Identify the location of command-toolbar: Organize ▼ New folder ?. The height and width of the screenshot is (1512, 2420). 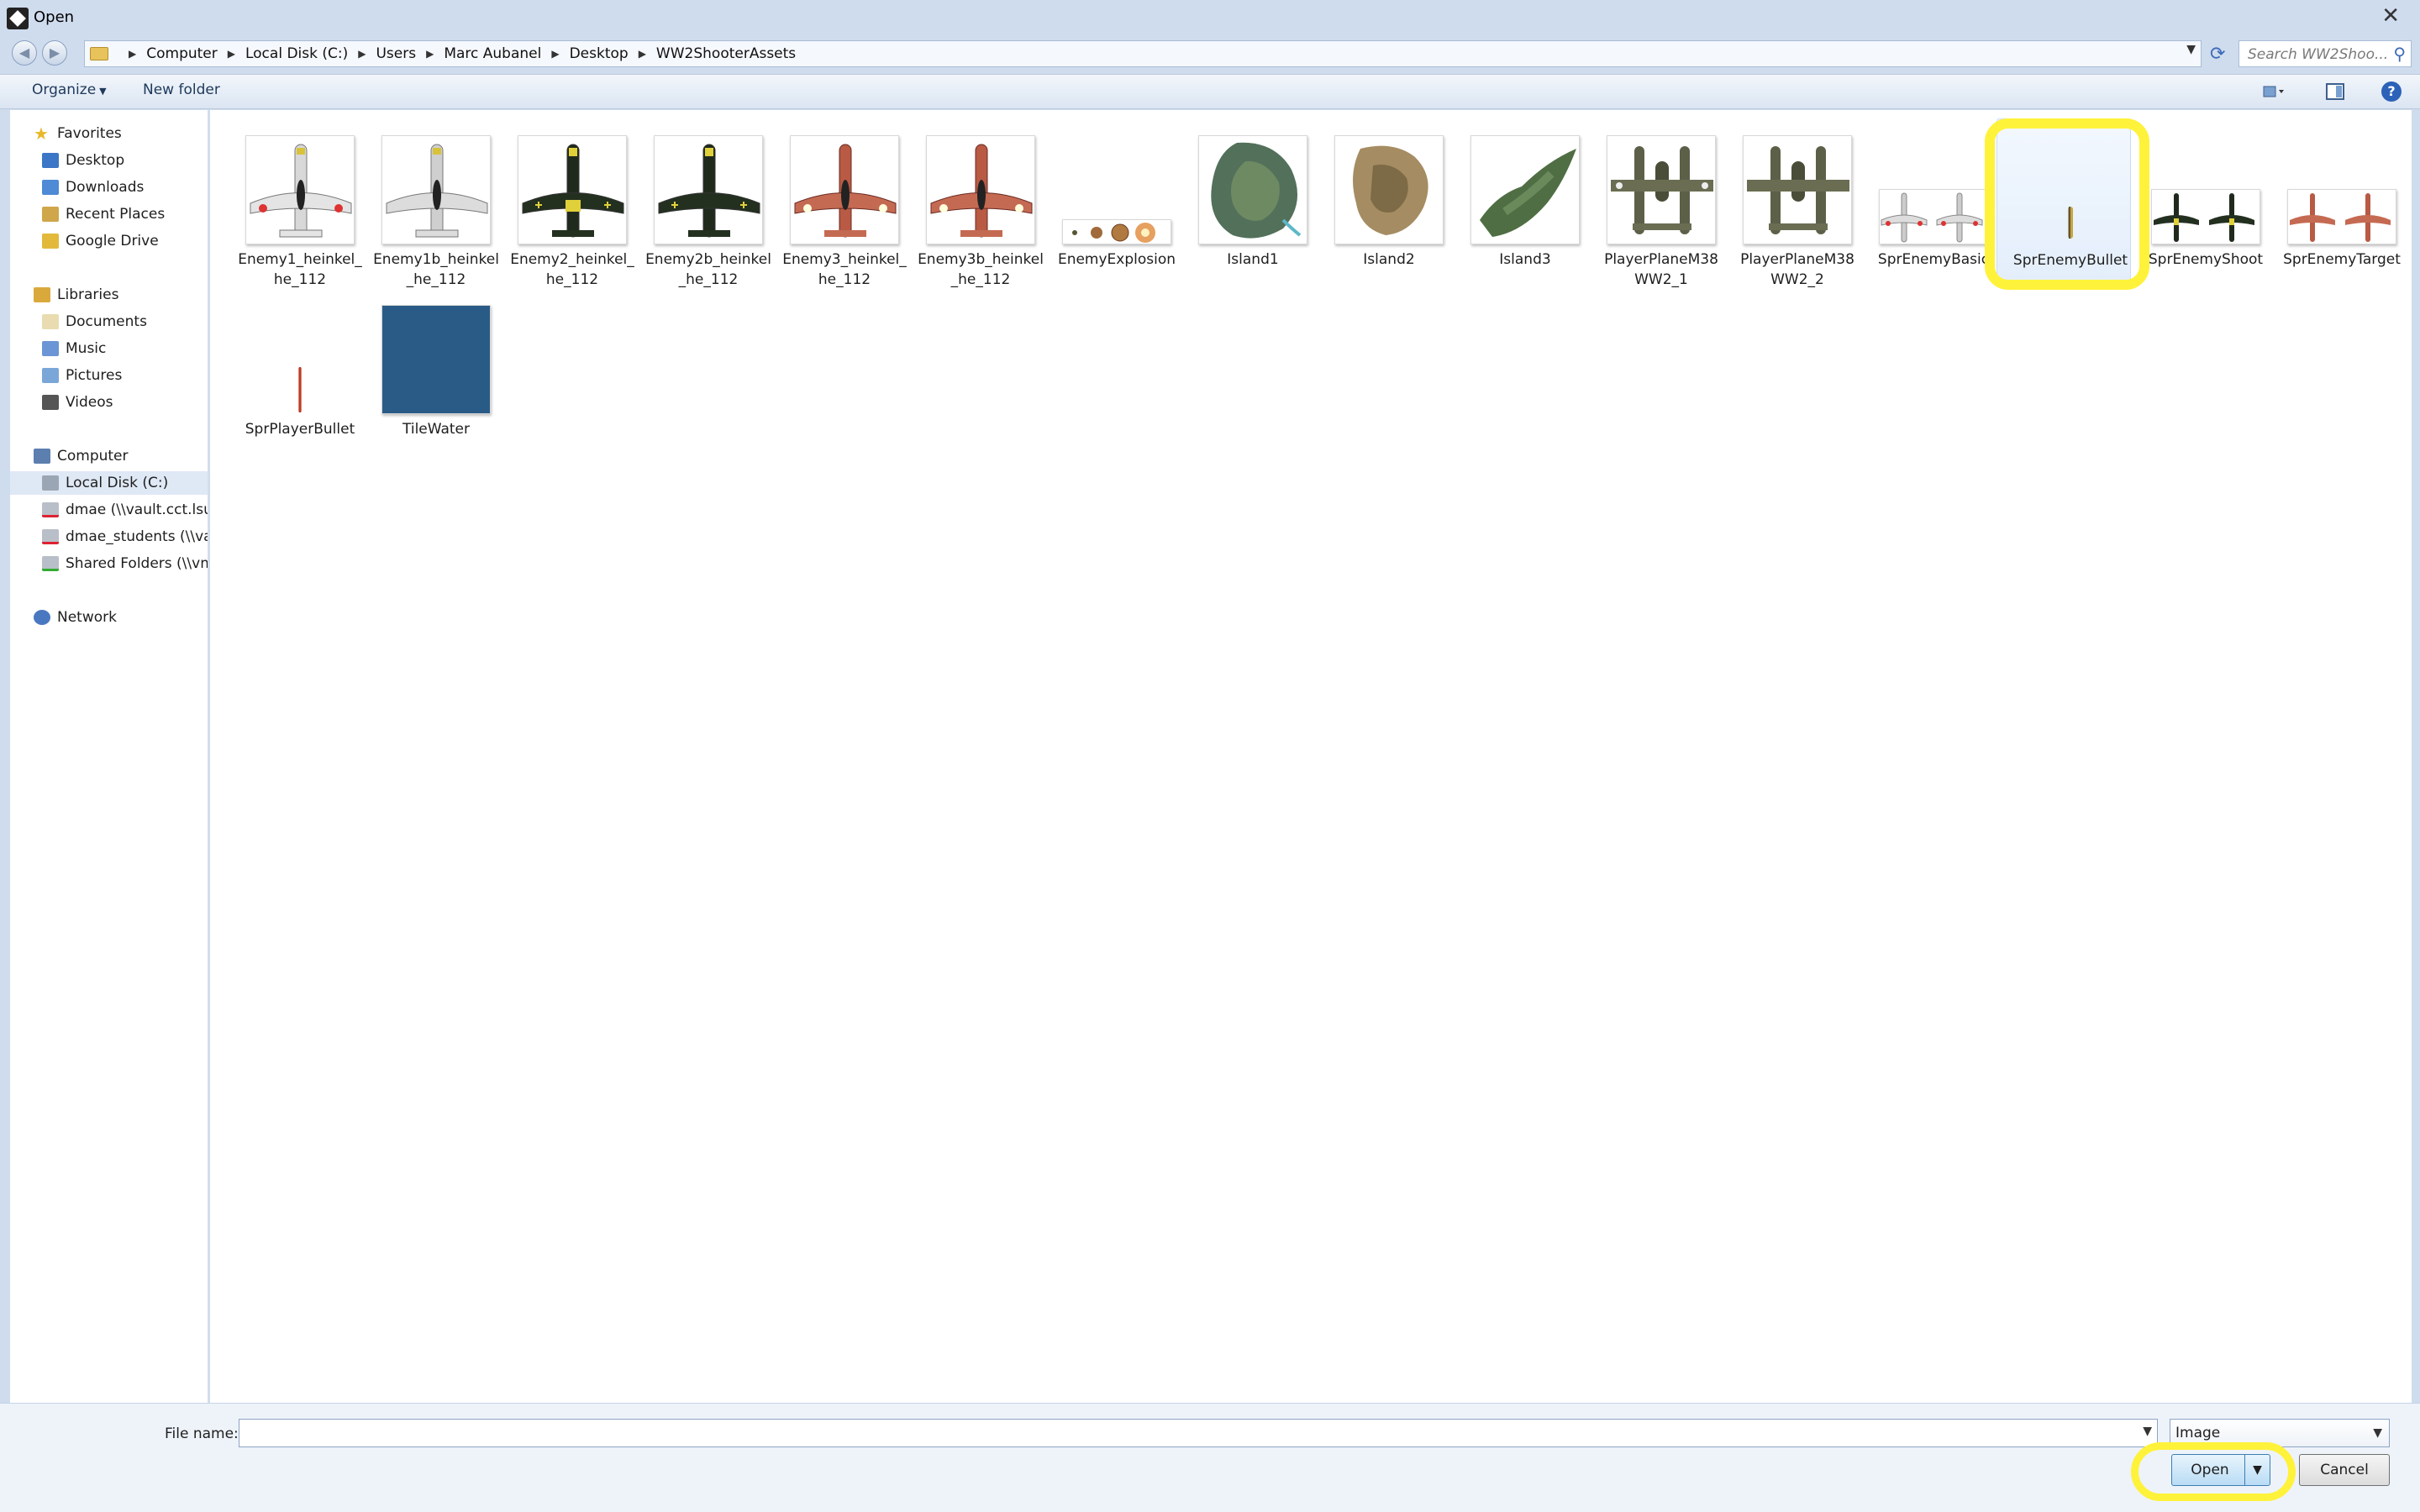
(1210, 91).